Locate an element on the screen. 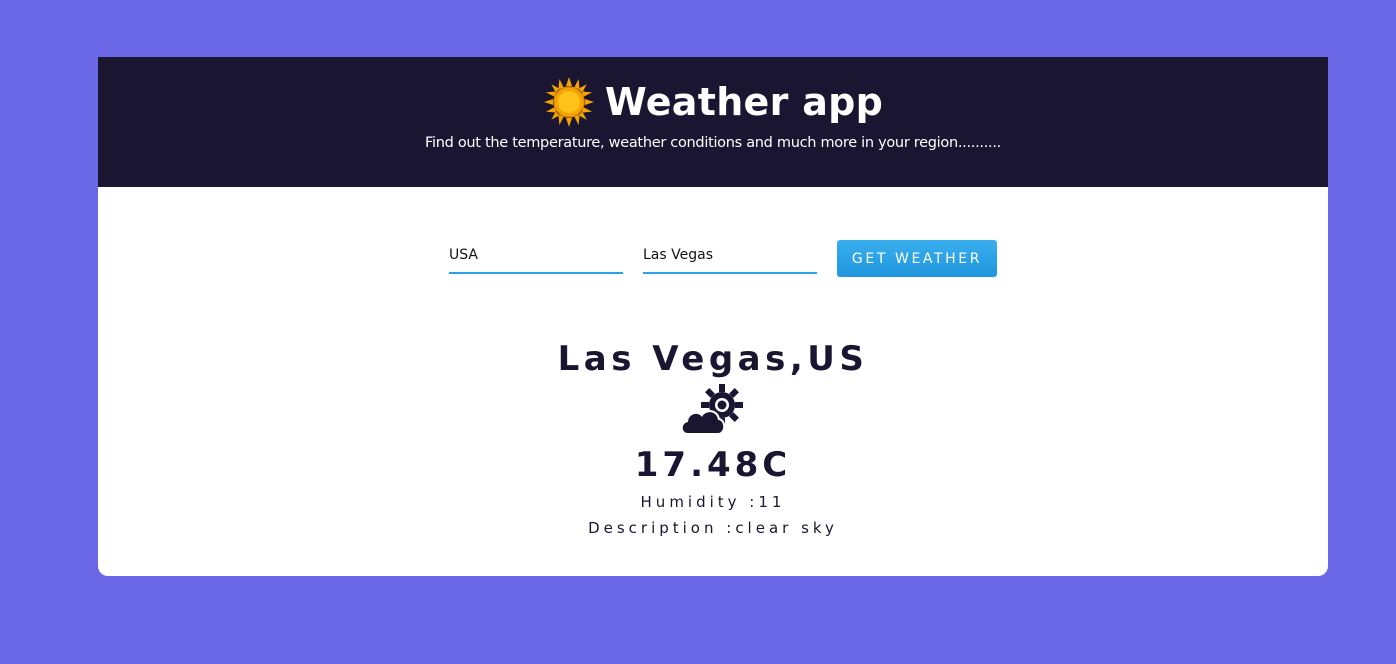  sun-icon is located at coordinates (569, 102).